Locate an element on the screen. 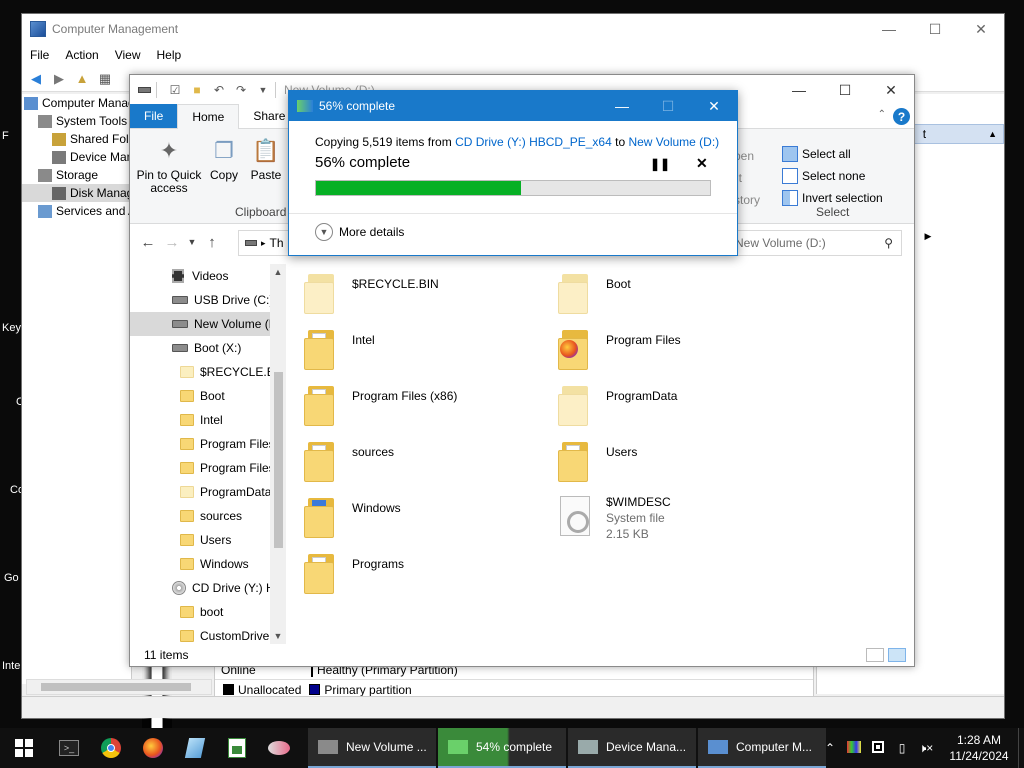  tree-item: ›Services and Applications is located at coordinates (92, 464).